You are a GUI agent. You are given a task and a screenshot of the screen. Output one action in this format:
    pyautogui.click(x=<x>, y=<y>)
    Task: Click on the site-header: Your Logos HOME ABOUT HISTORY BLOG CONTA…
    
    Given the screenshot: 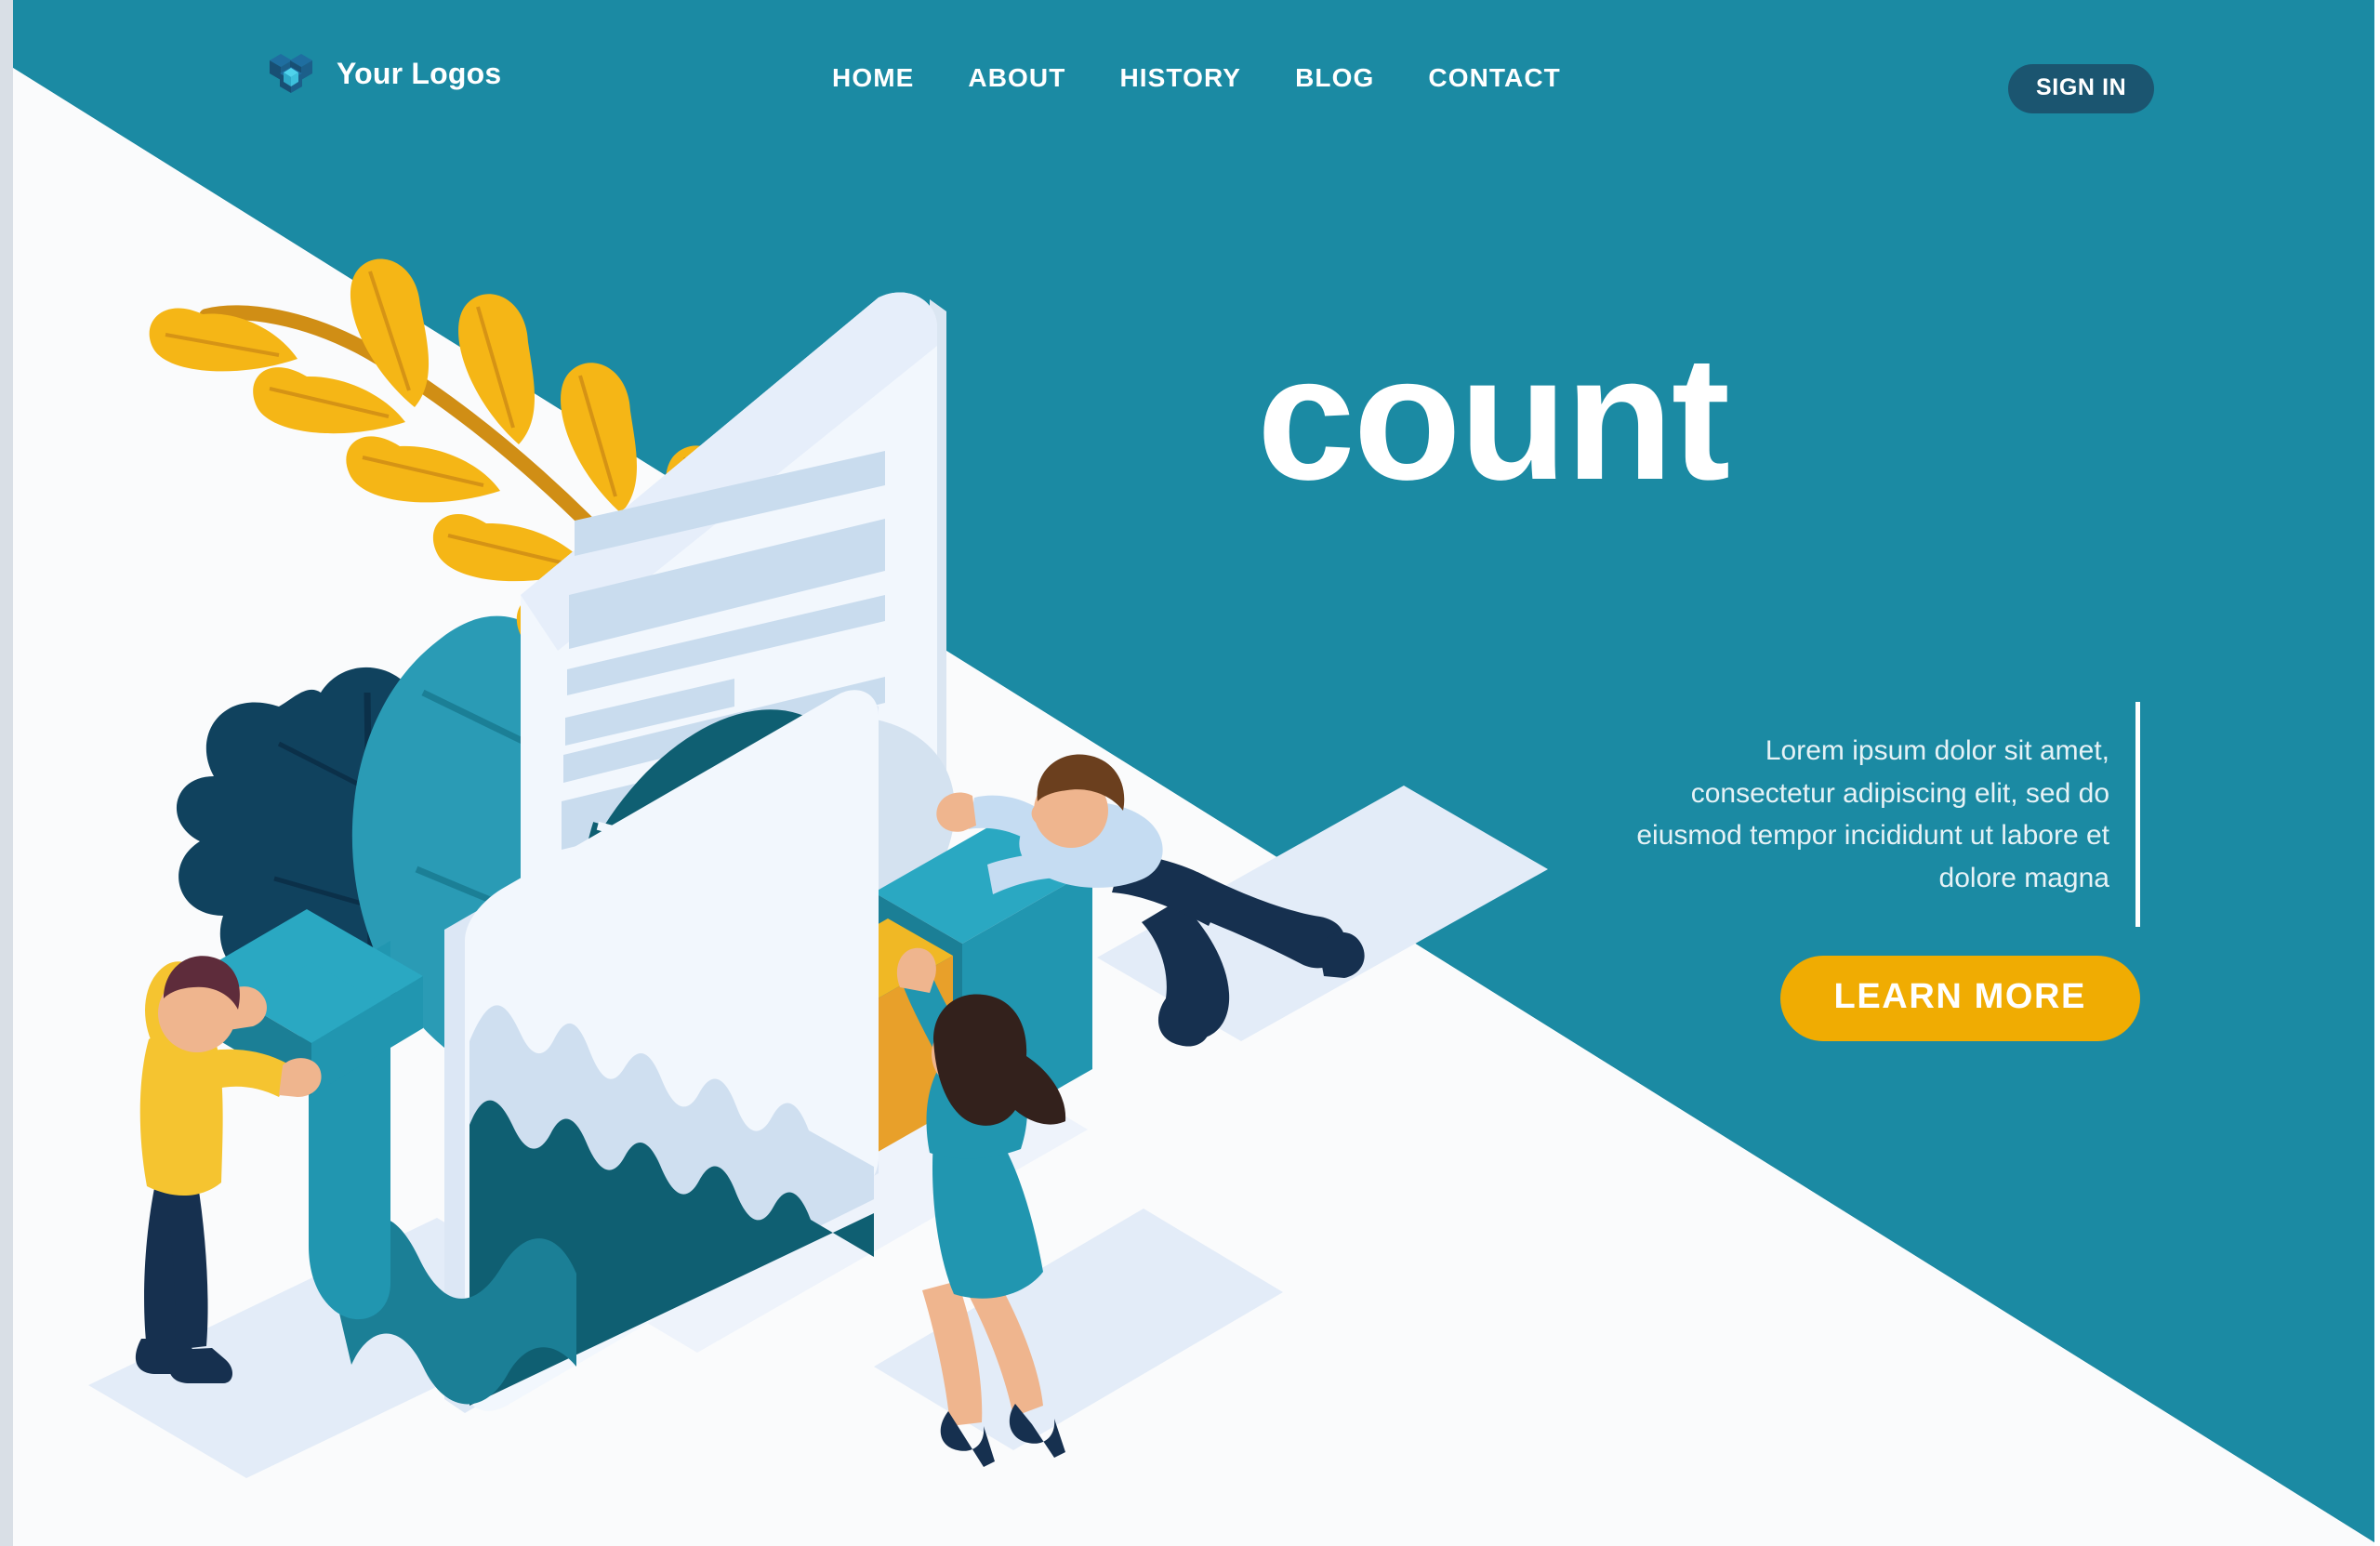 What is the action you would take?
    pyautogui.click(x=1190, y=69)
    